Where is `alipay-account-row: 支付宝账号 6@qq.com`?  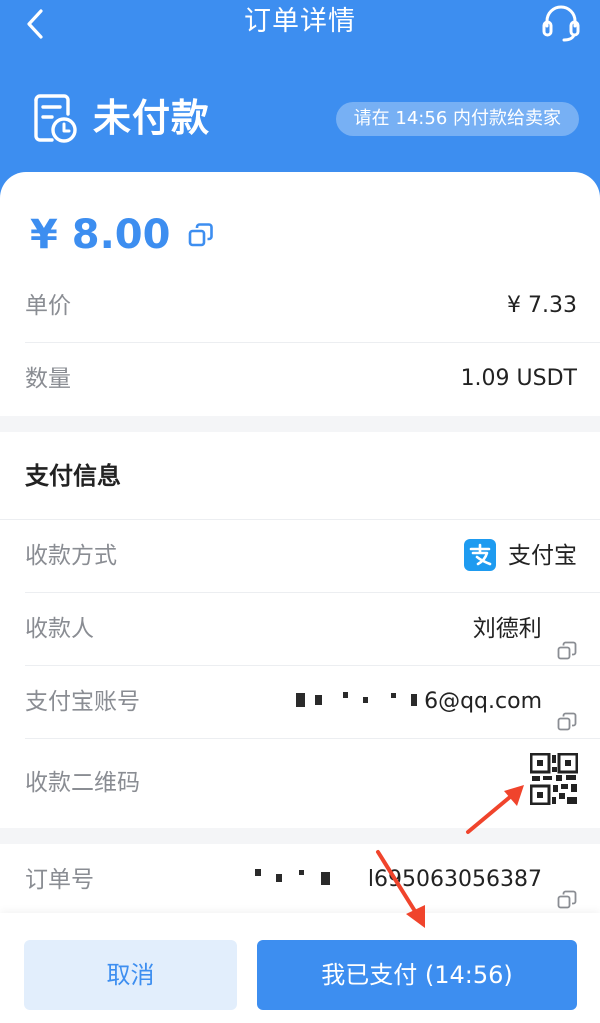 alipay-account-row: 支付宝账号 6@qq.com is located at coordinates (300, 702).